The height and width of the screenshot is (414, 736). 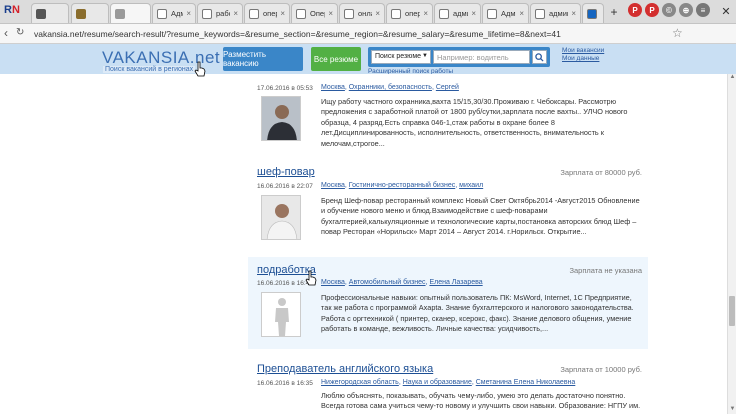 What do you see at coordinates (686, 10) in the screenshot?
I see `extension-icon: ⊕` at bounding box center [686, 10].